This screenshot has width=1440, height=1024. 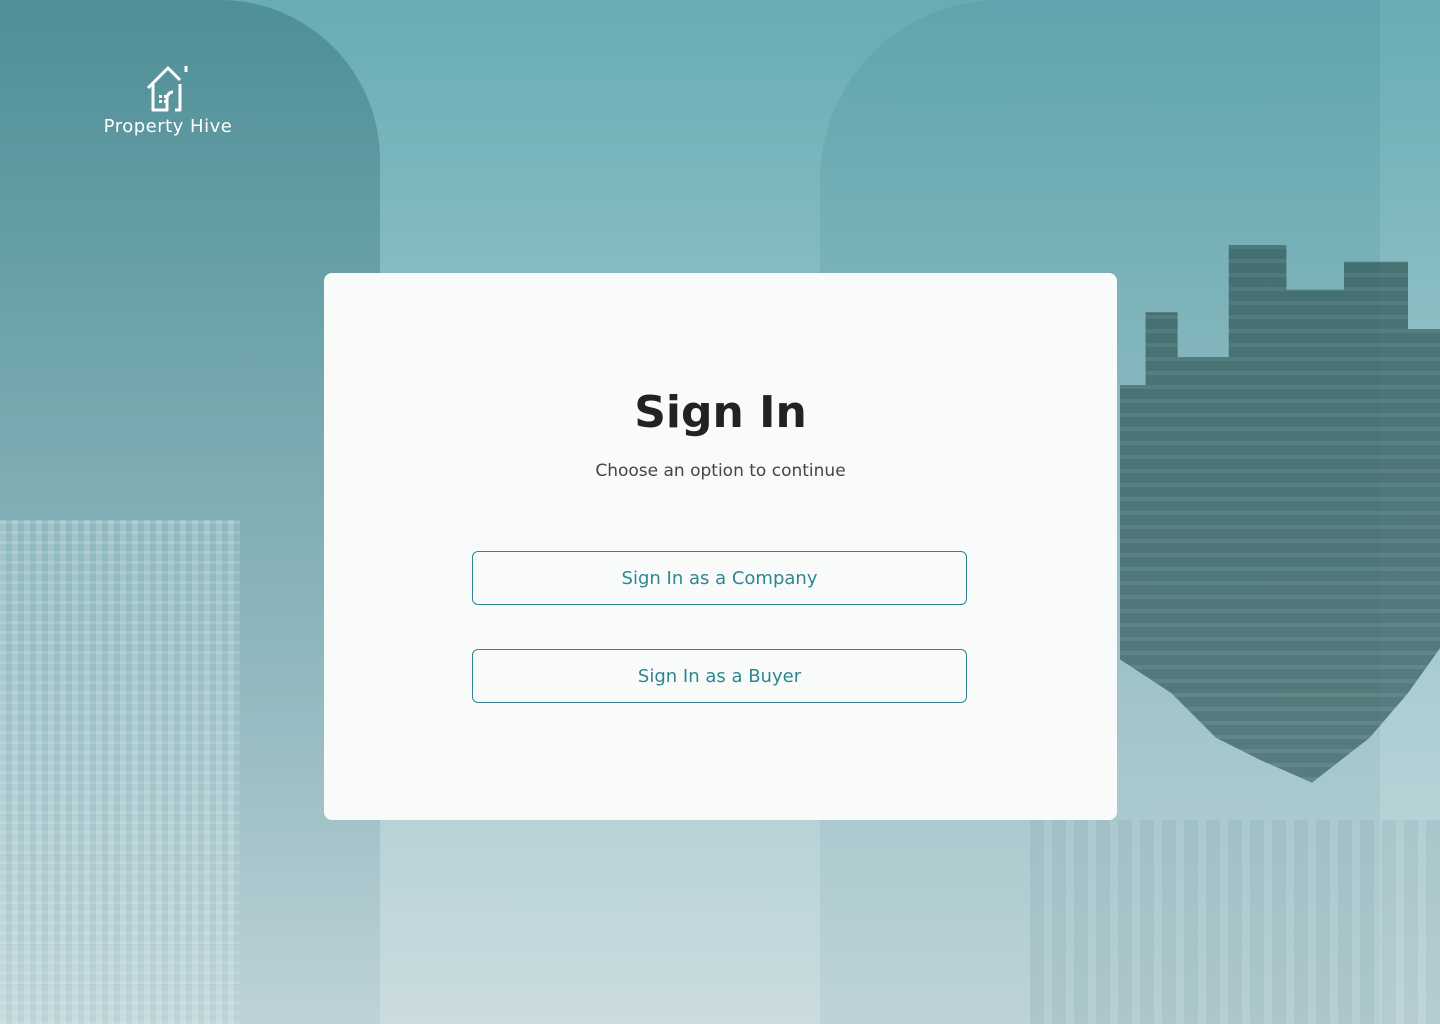 I want to click on brand-name: Property Hive, so click(x=168, y=126).